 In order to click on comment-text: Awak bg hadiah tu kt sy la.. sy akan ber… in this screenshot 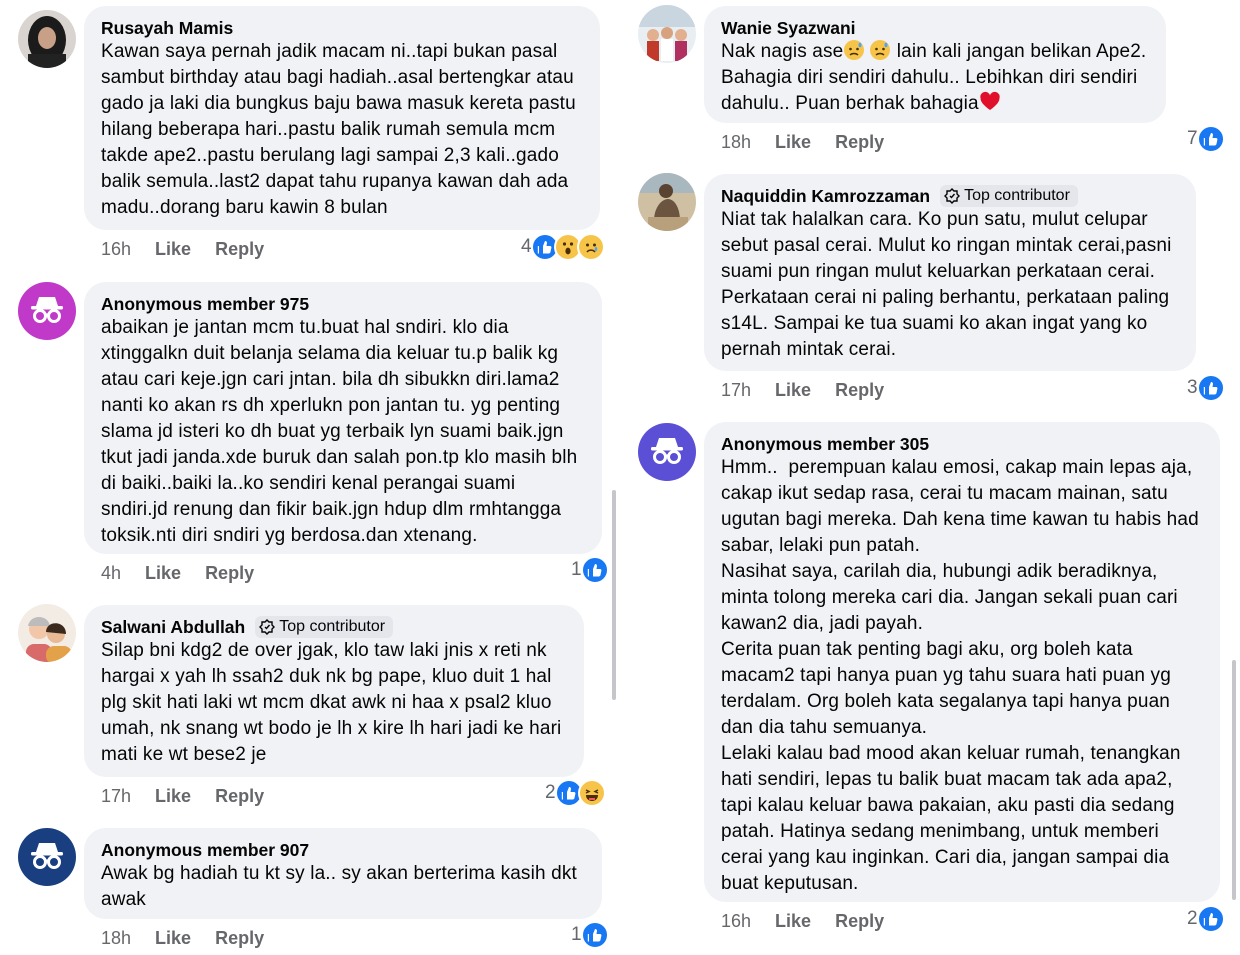, I will do `click(339, 886)`.